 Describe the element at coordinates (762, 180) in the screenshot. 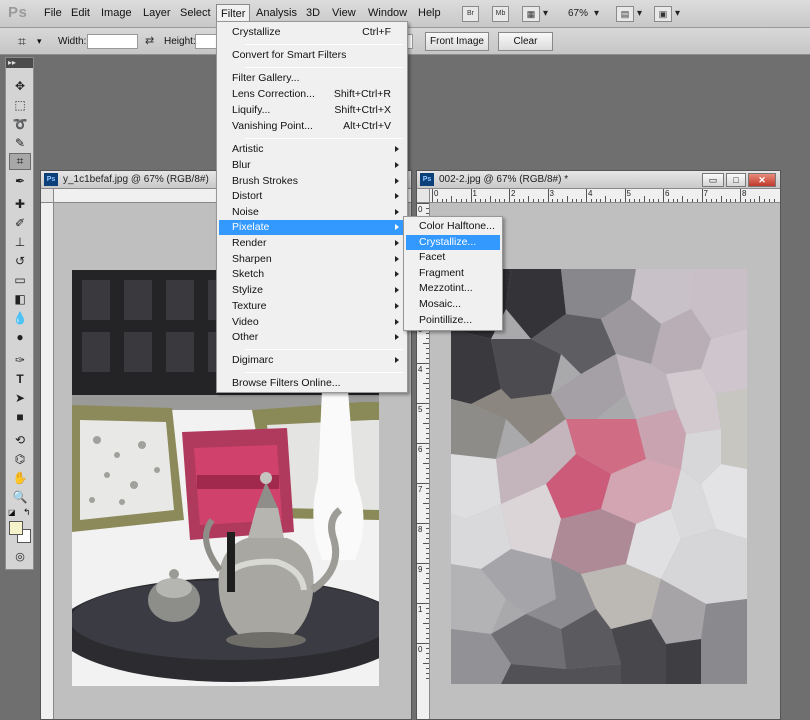

I see `close-button: ✕` at that location.